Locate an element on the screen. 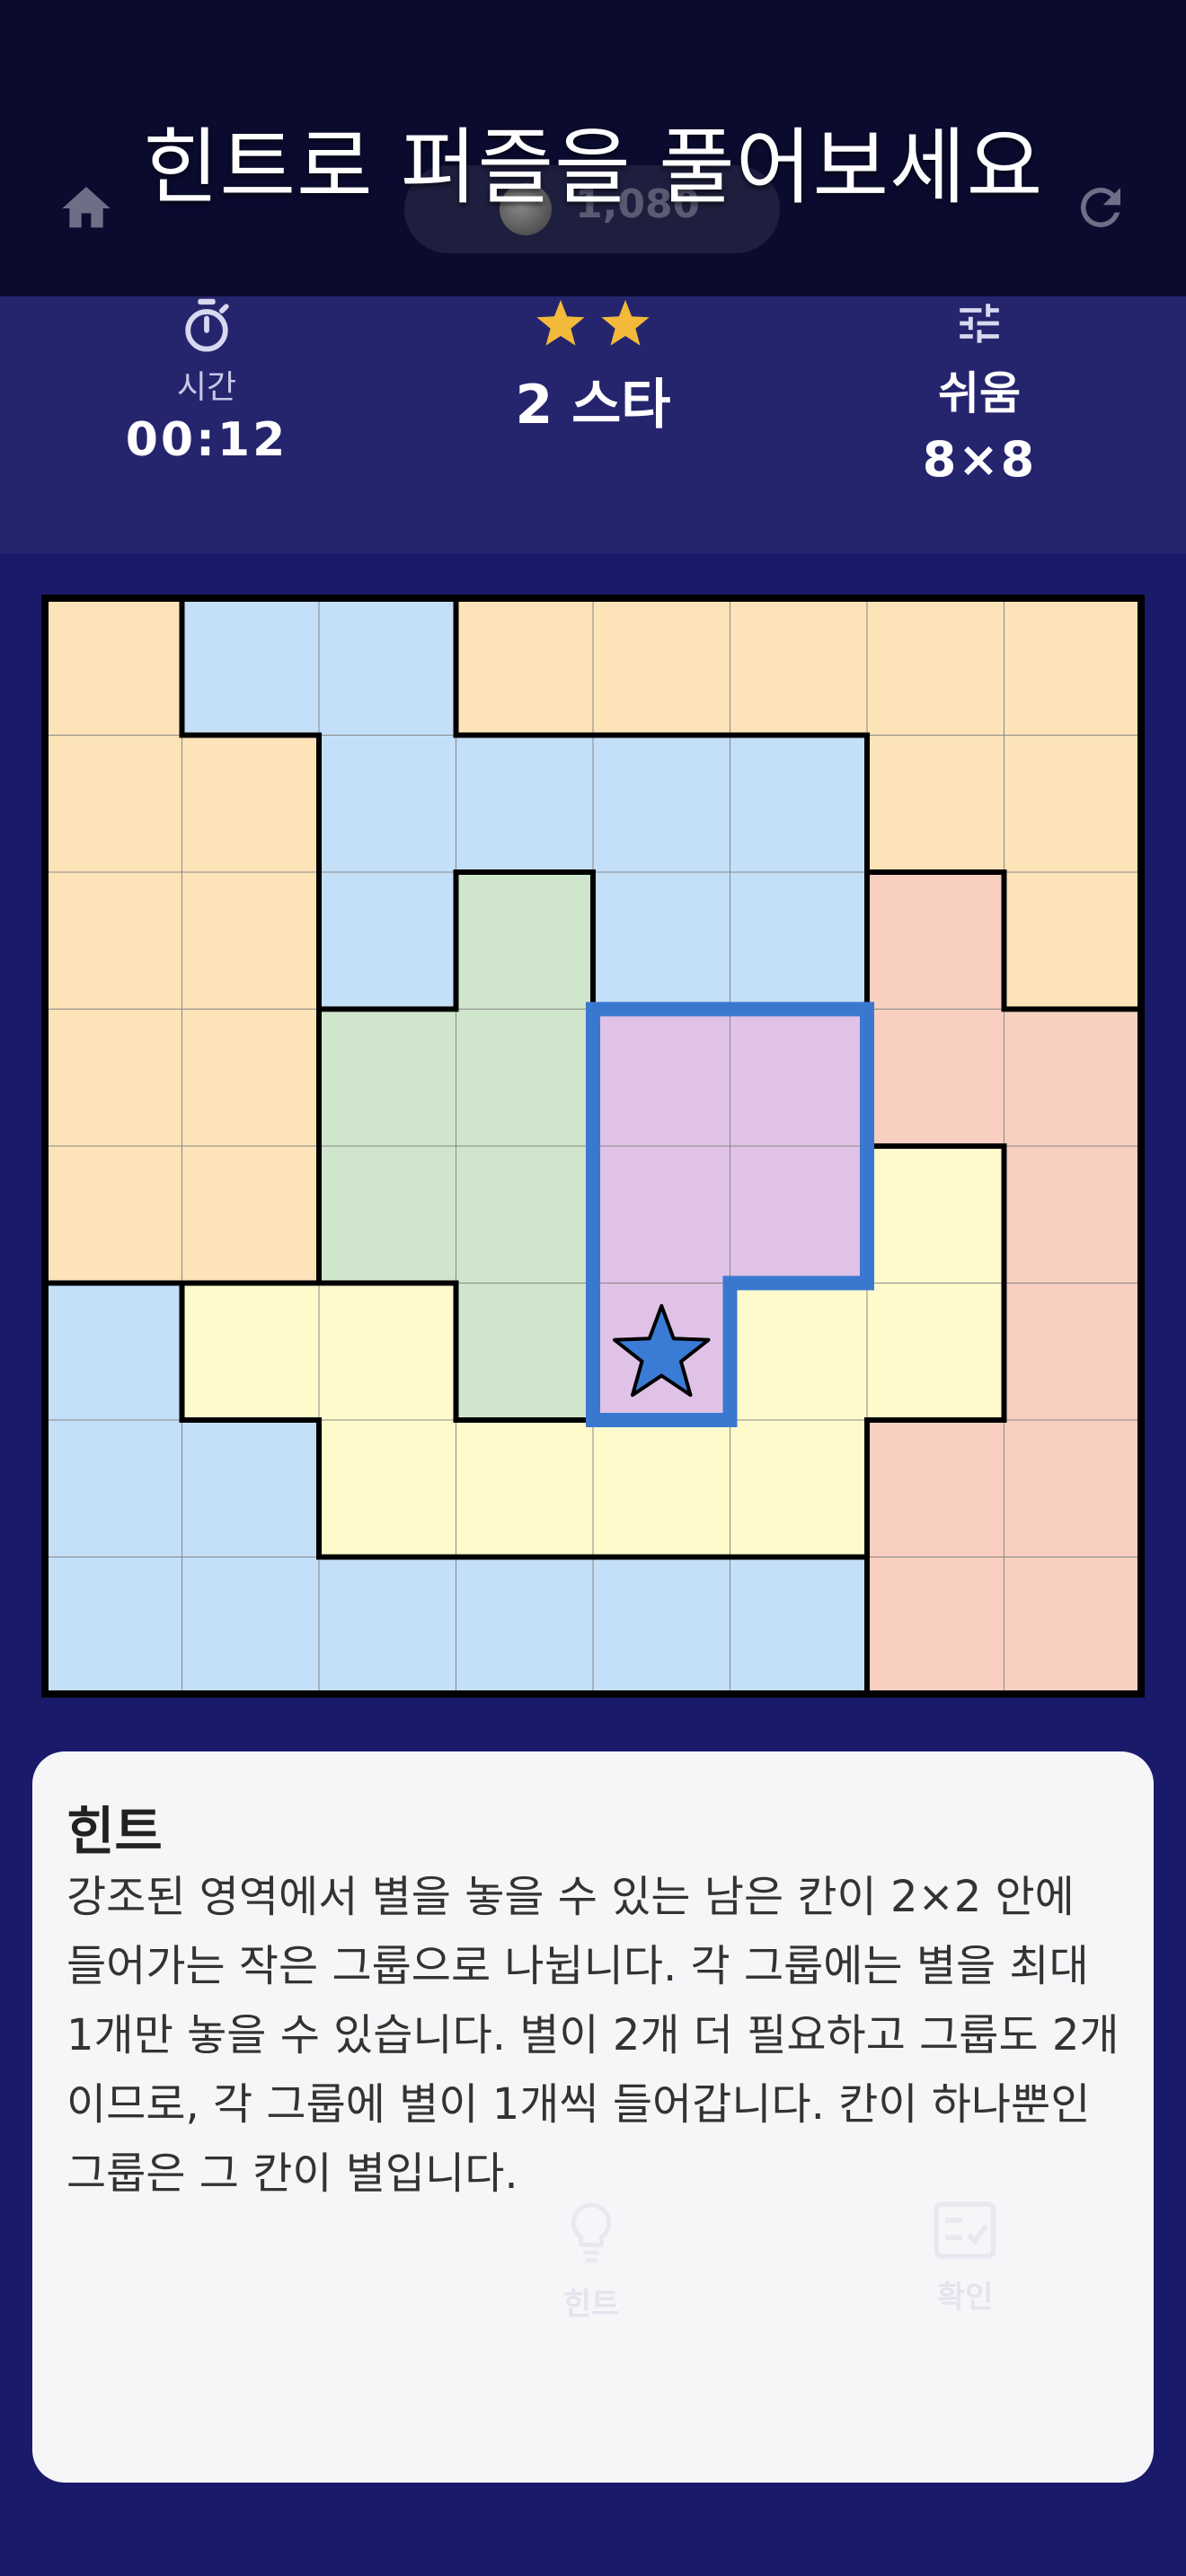  hint-banner: 힌트로 퍼즐을 풀어보세요 is located at coordinates (593, 167).